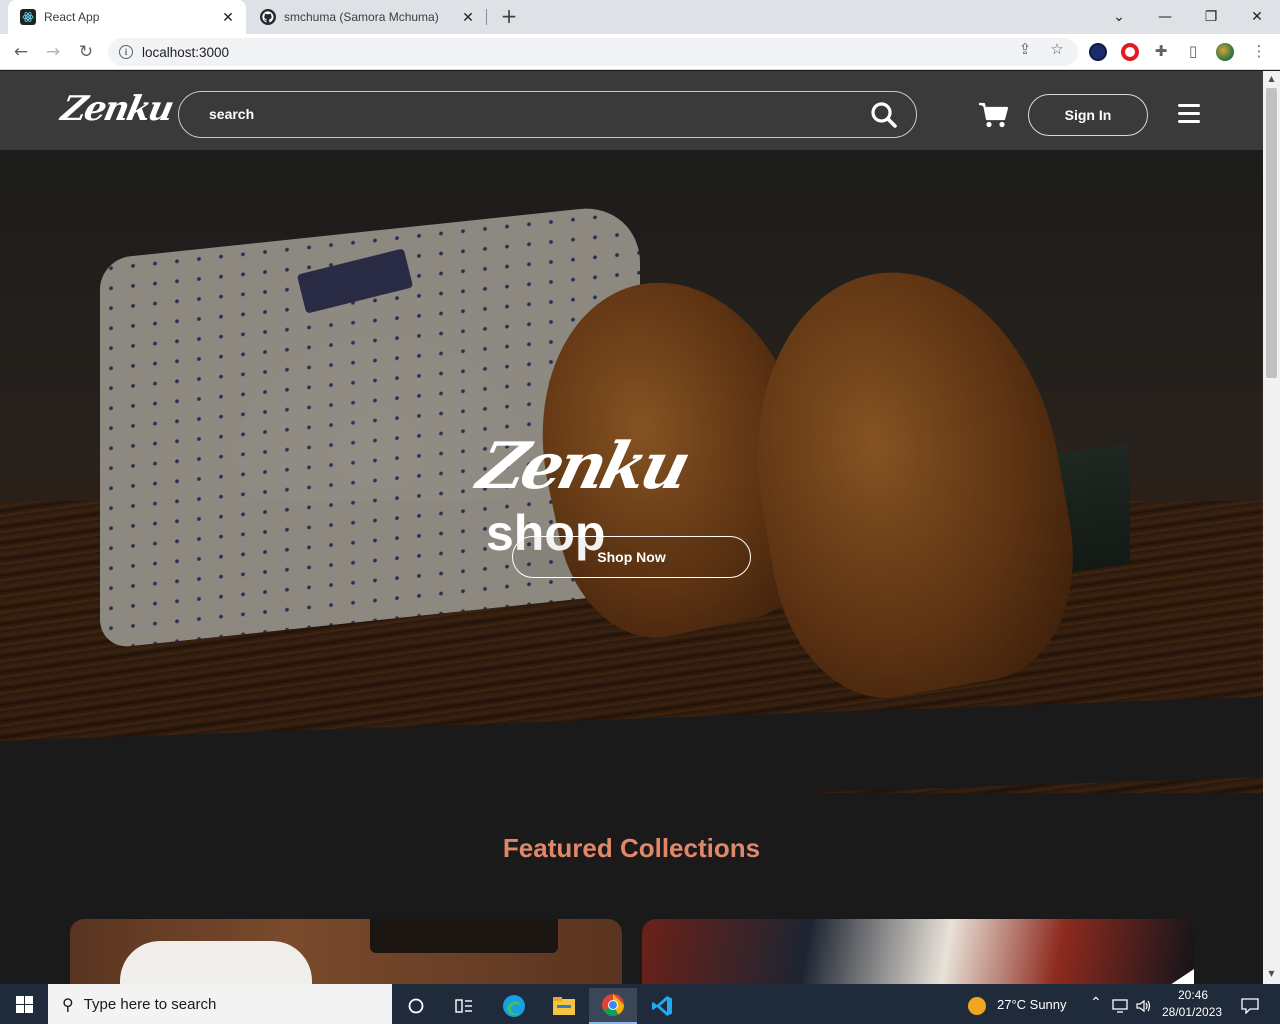  Describe the element at coordinates (346, 951) in the screenshot. I see `collection-card-tshirts` at that location.